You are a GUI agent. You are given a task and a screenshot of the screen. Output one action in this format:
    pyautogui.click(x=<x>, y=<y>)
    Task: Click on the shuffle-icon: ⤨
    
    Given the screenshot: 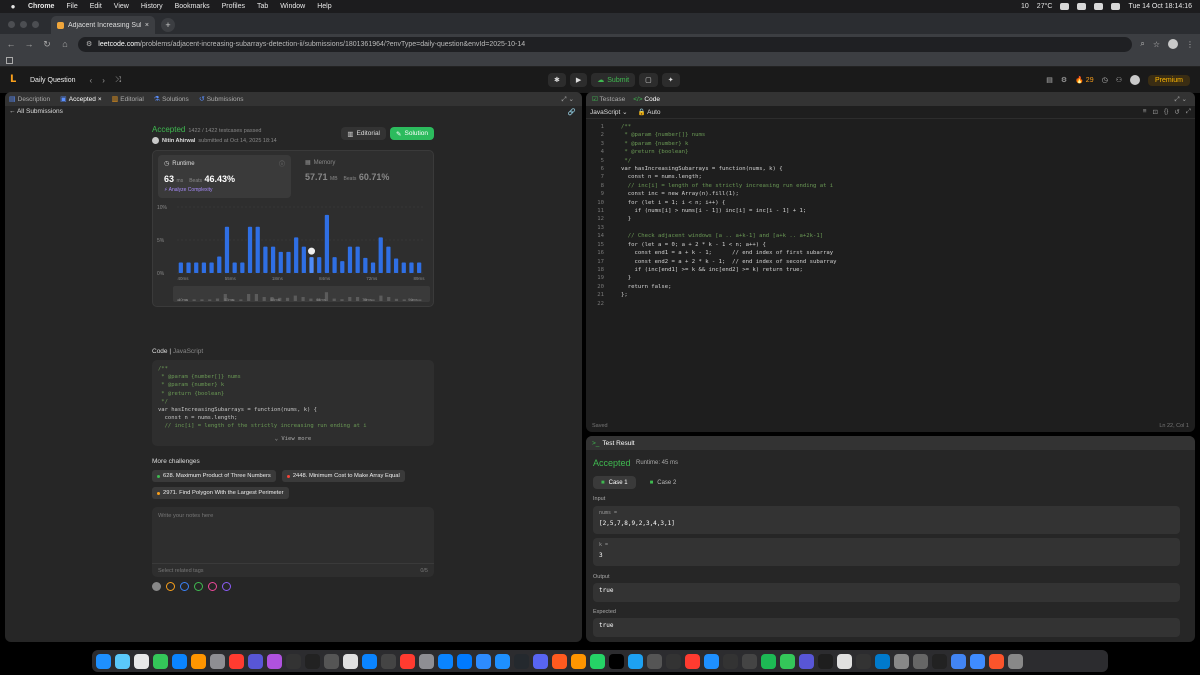 What is the action you would take?
    pyautogui.click(x=118, y=80)
    